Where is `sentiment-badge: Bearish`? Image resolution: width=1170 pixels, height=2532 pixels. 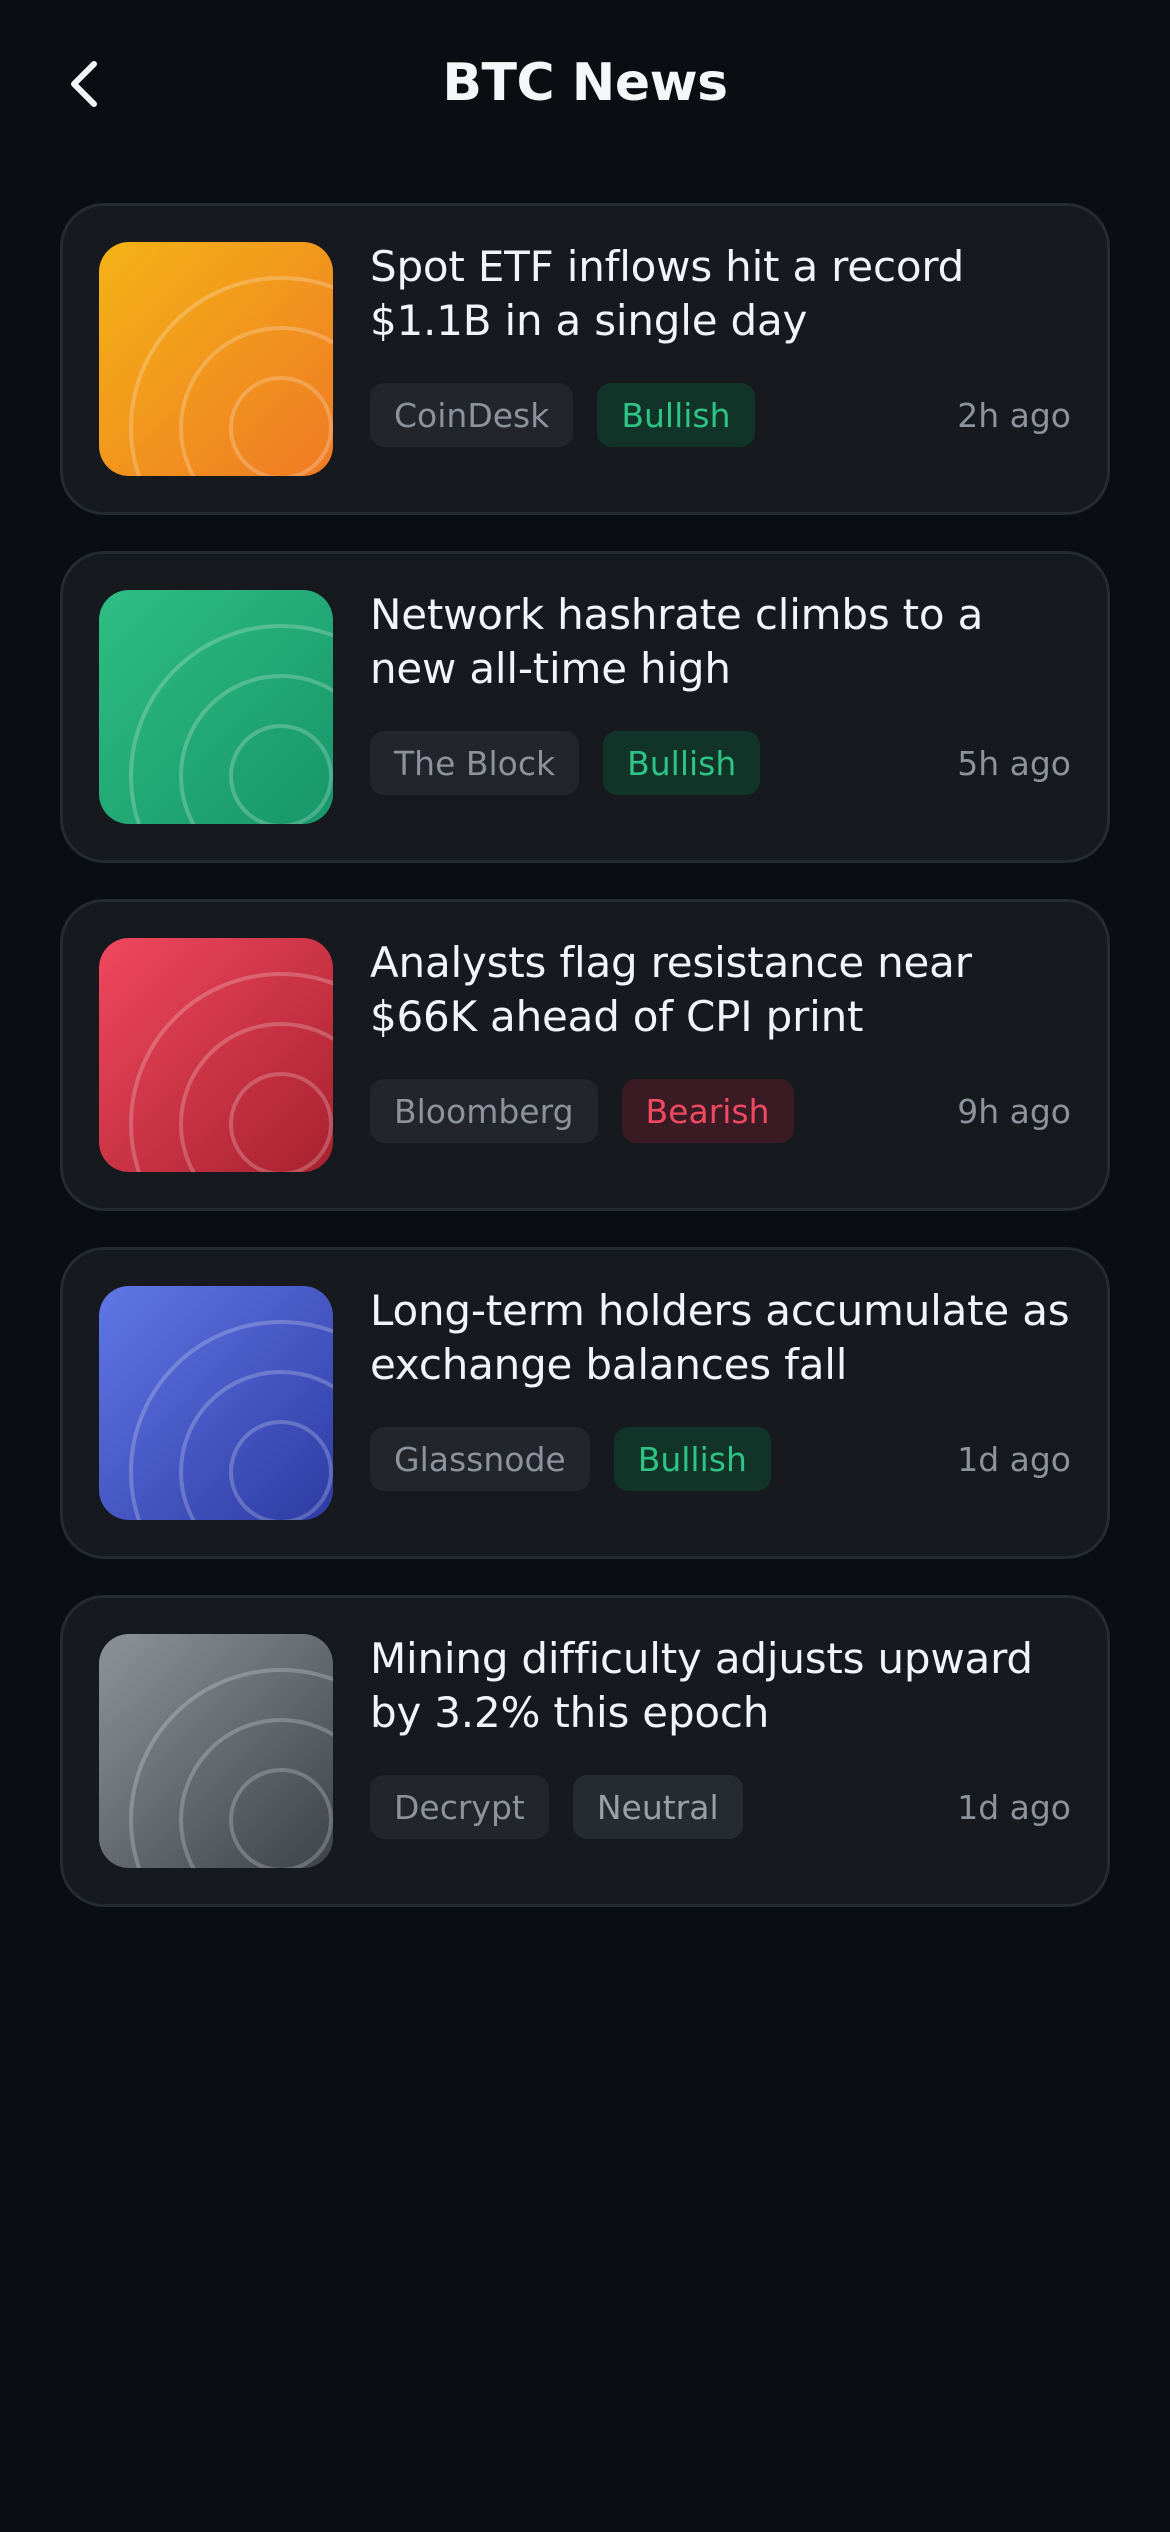
sentiment-badge: Bearish is located at coordinates (707, 1111).